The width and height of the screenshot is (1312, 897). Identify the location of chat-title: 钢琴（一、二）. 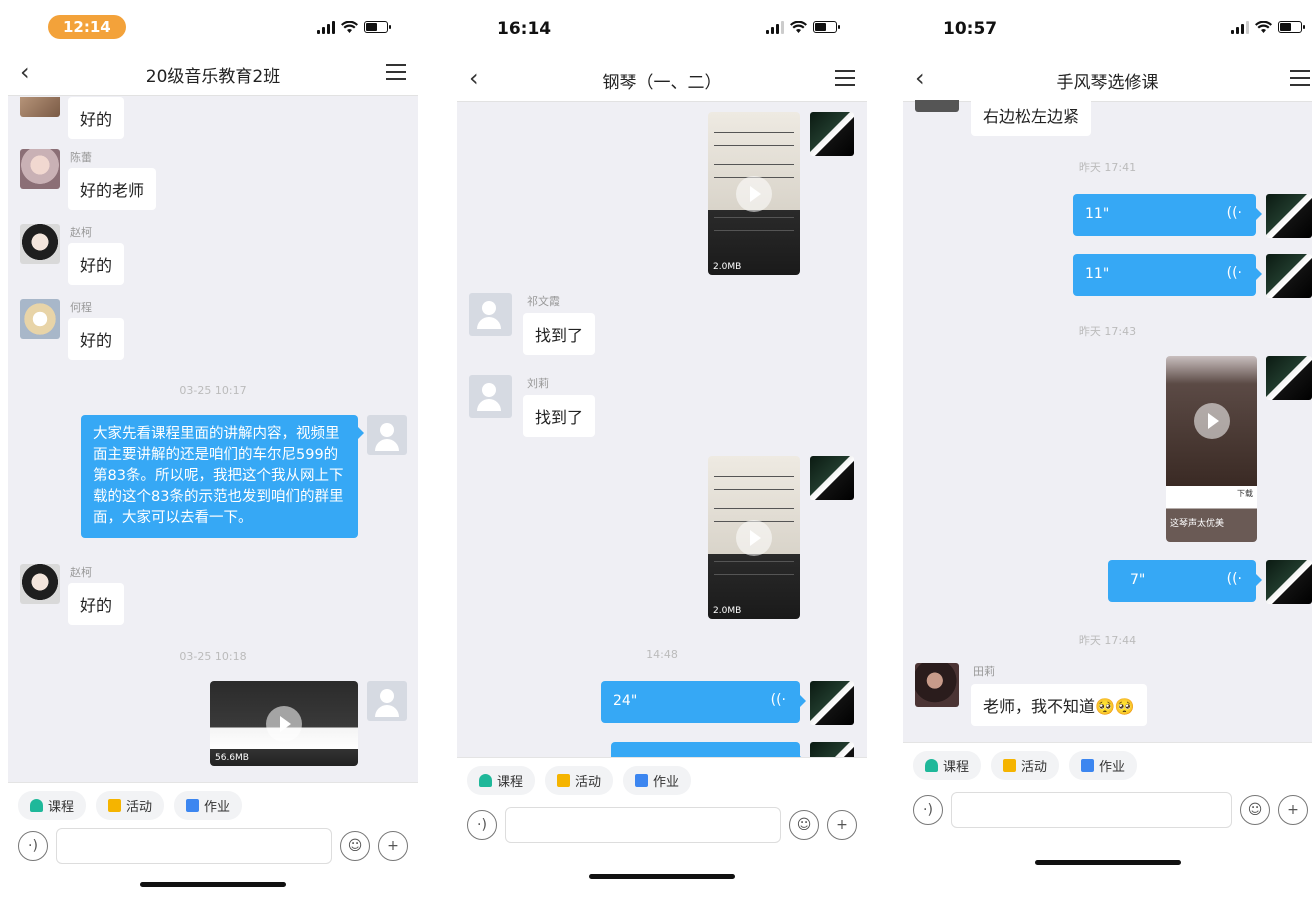
(662, 83).